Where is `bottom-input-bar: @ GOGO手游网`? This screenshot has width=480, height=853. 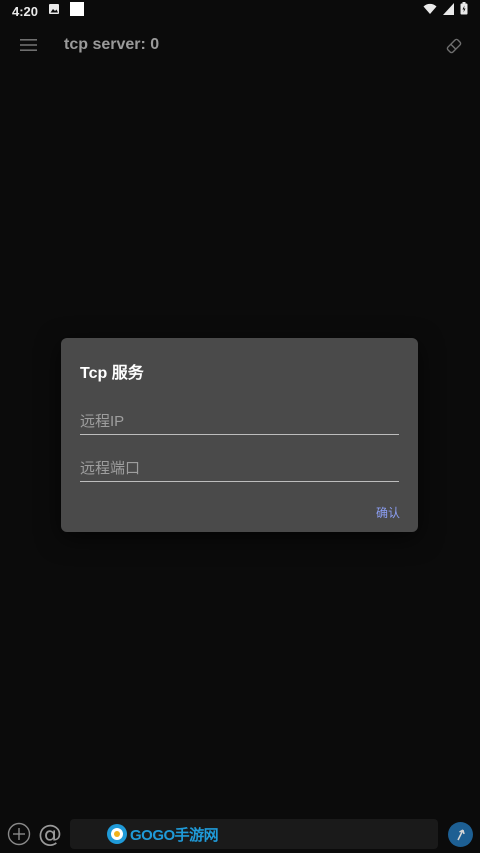 bottom-input-bar: @ GOGO手游网 is located at coordinates (240, 834).